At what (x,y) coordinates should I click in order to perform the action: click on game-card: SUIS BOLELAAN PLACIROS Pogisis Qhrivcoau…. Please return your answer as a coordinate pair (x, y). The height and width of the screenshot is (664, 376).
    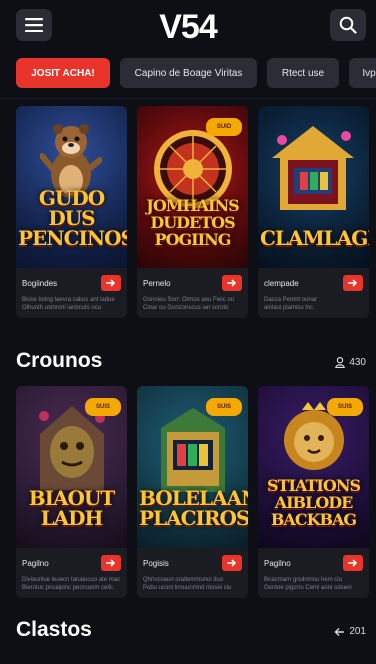
    Looking at the image, I should click on (192, 492).